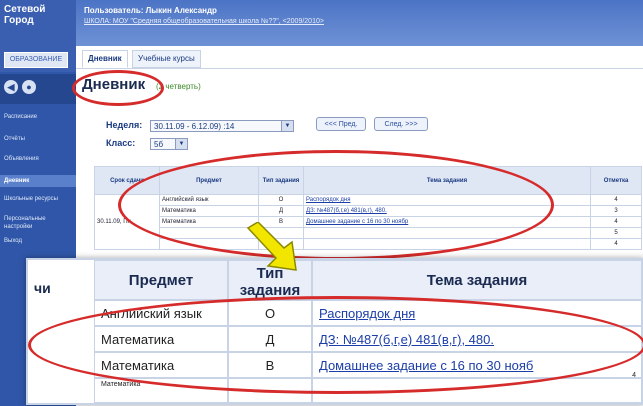  I want to click on prev-week-button: <<< Пред., so click(341, 124).